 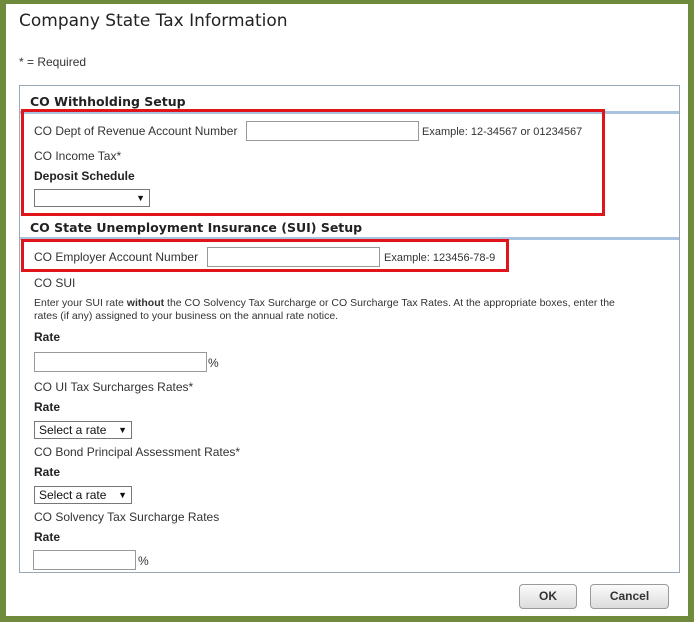 I want to click on sui-rate-input, so click(x=120, y=362).